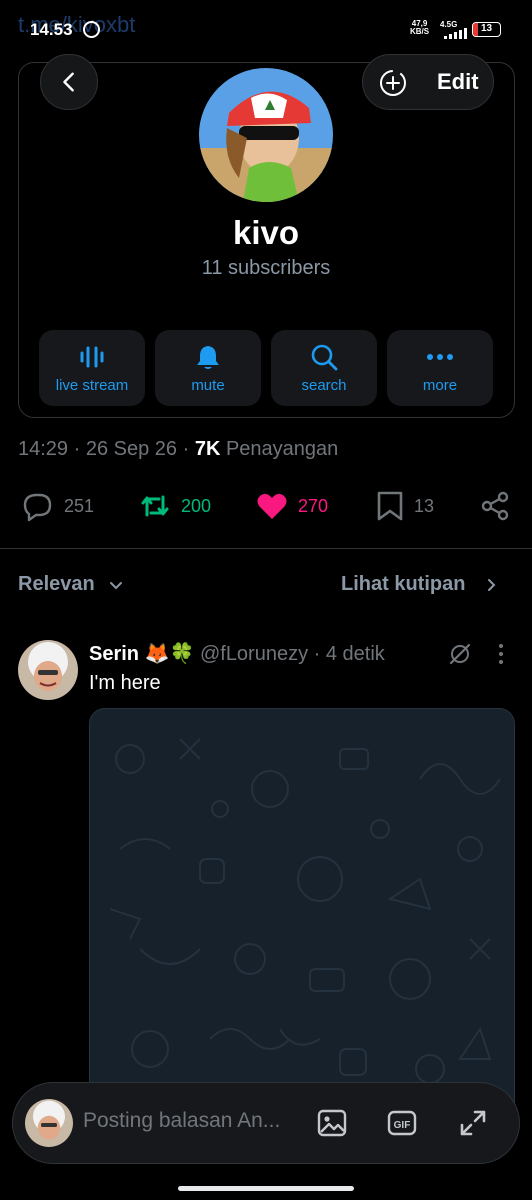 The image size is (532, 1200). Describe the element at coordinates (266, 1188) in the screenshot. I see `home-indicator` at that location.